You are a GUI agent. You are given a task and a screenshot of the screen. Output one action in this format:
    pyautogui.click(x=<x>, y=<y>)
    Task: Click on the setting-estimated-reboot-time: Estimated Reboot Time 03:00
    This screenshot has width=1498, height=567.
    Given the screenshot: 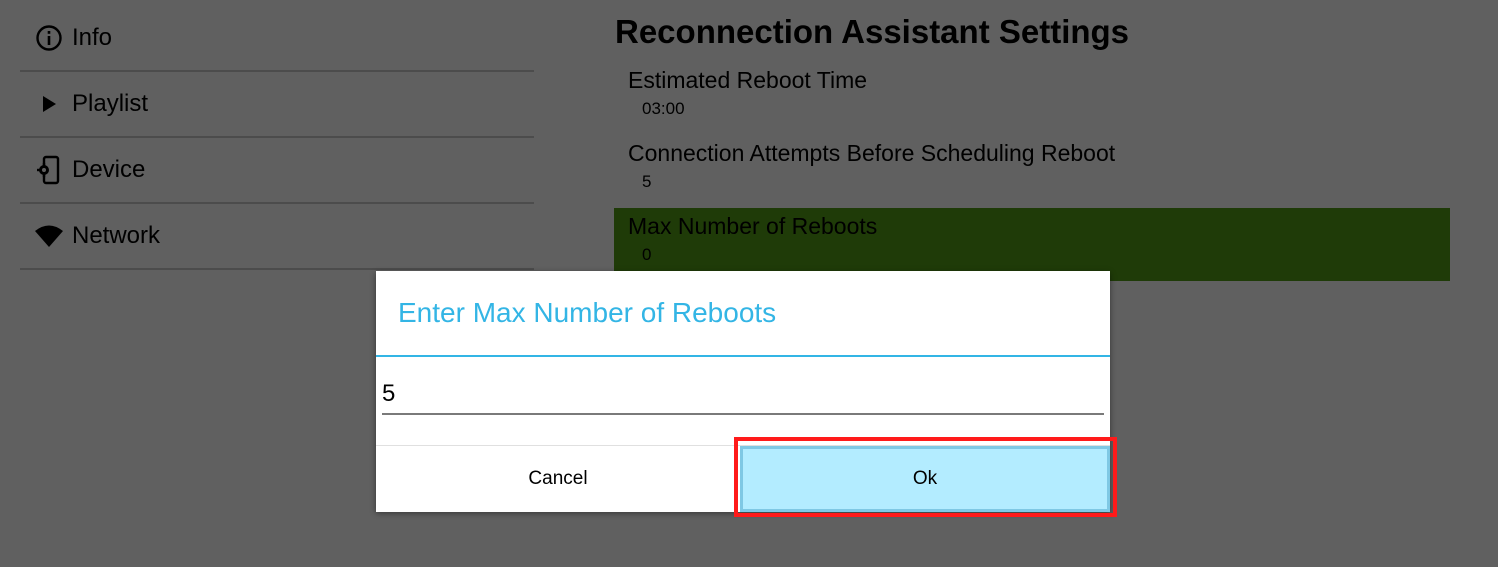 What is the action you would take?
    pyautogui.click(x=1032, y=98)
    